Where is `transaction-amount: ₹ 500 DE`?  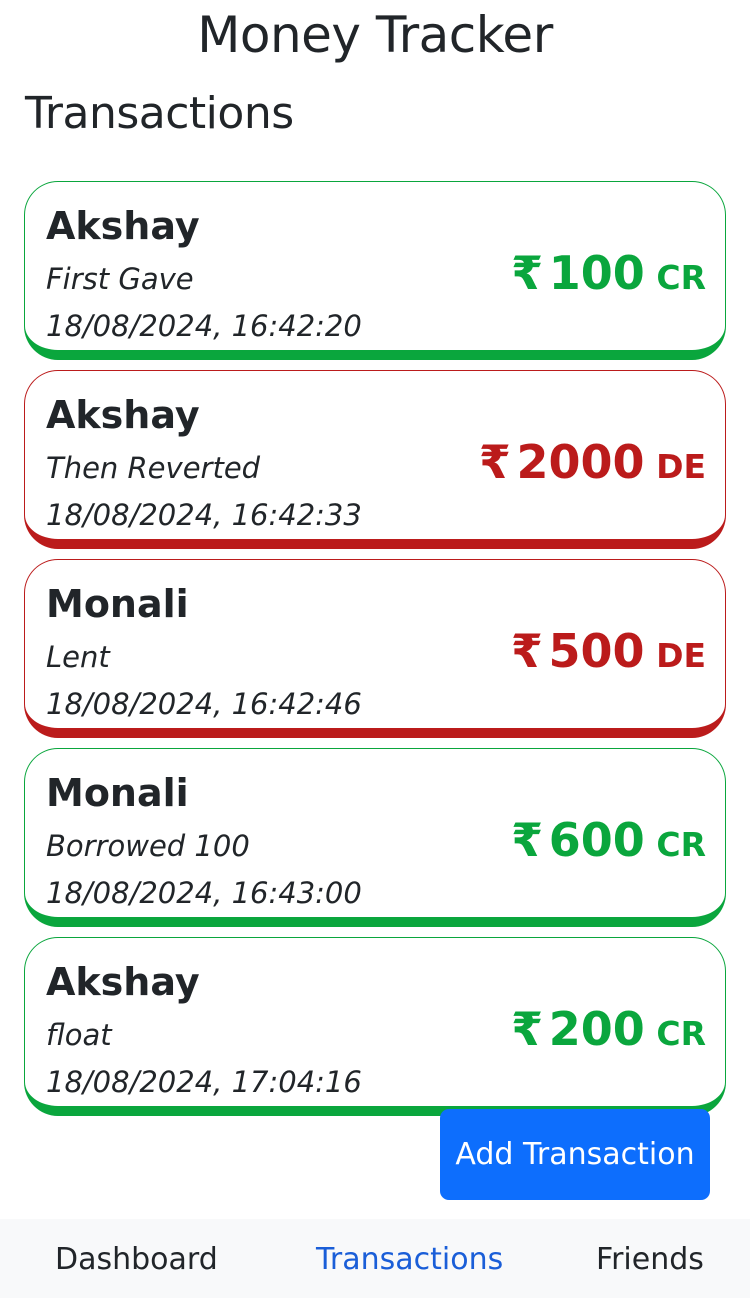 transaction-amount: ₹ 500 DE is located at coordinates (608, 656).